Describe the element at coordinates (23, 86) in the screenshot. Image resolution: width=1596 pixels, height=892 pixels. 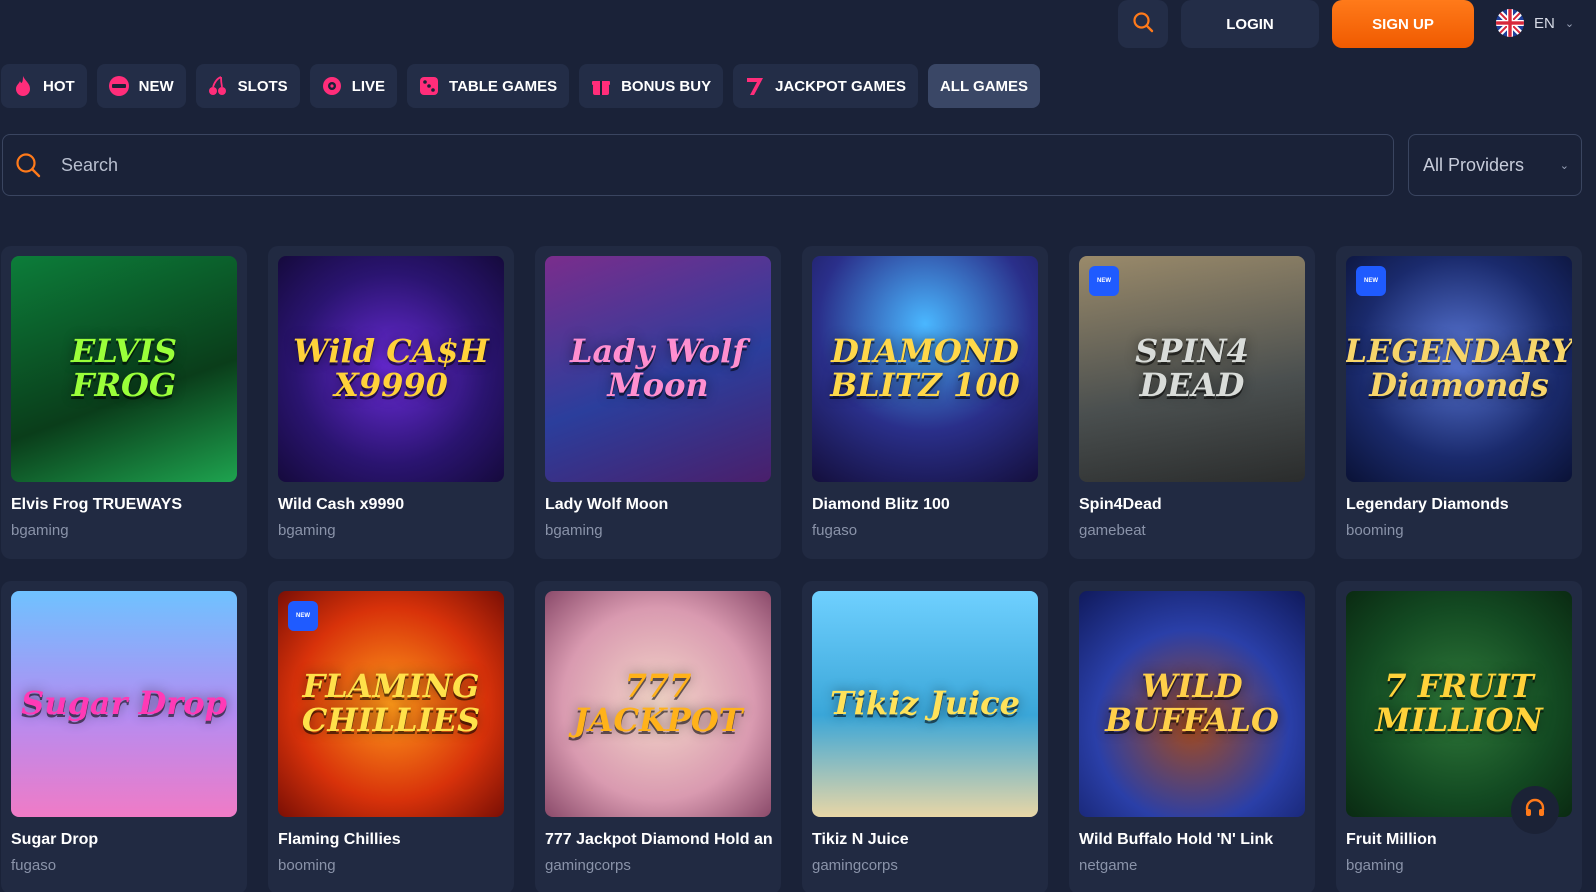
I see `fire-icon` at that location.